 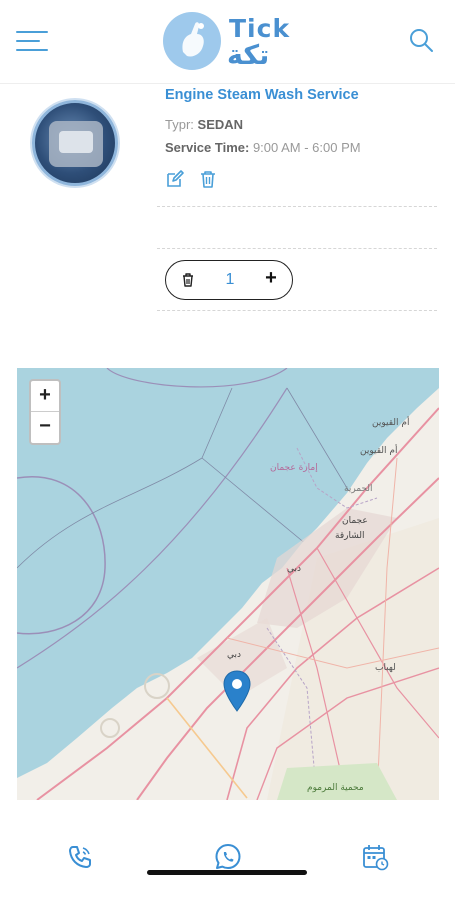 I want to click on service-title: Engine Steam Wash Service, so click(x=262, y=95).